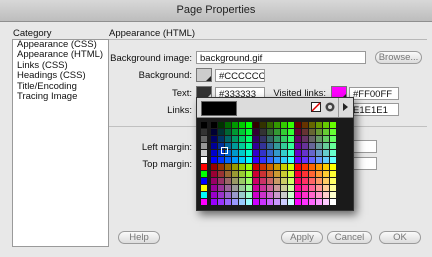  Describe the element at coordinates (316, 107) in the screenshot. I see `no-color-icon` at that location.